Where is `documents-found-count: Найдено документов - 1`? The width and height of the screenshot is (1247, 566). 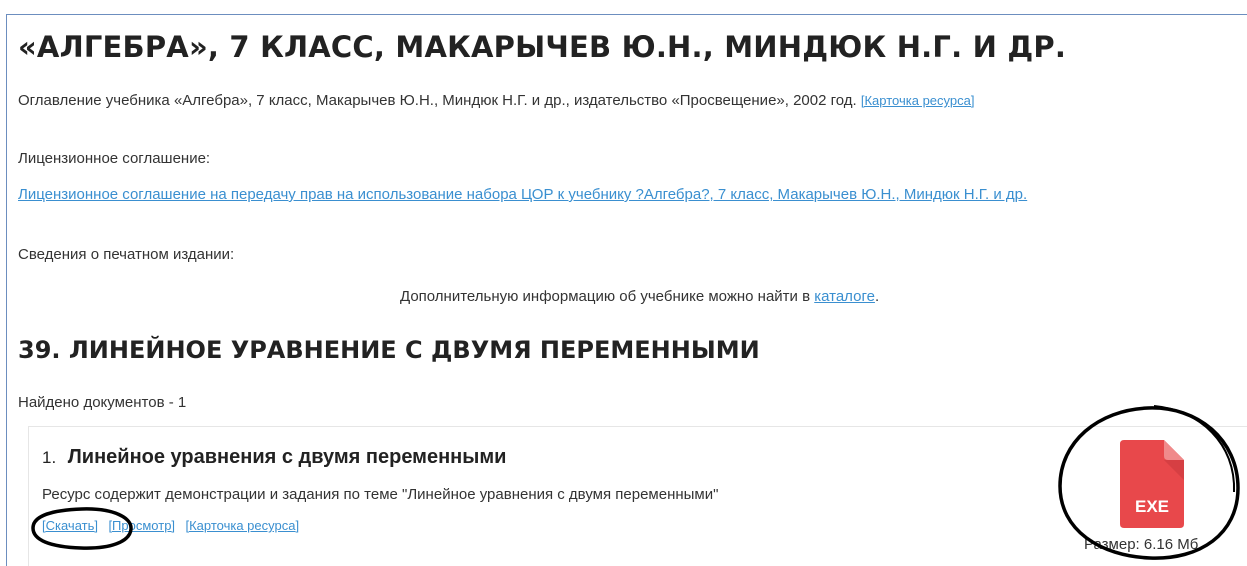
documents-found-count: Найдено документов - 1 is located at coordinates (102, 402).